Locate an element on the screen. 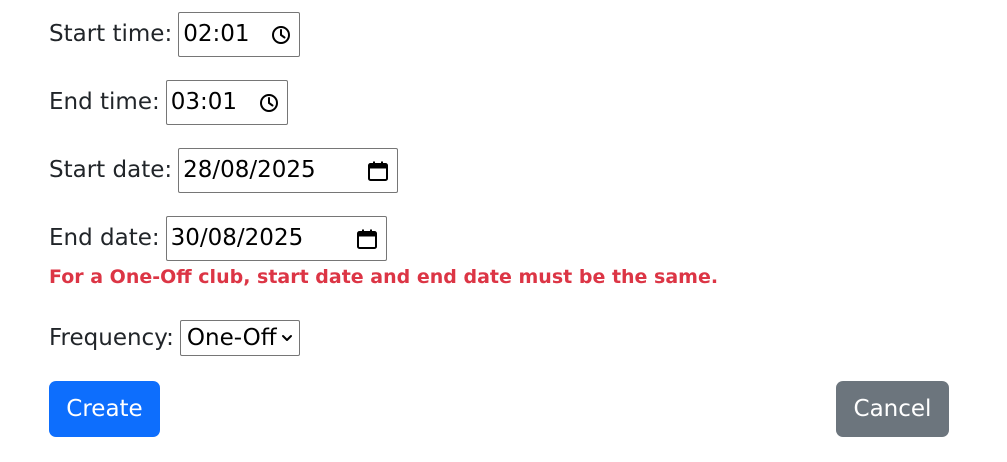  end-date-label: End date: is located at coordinates (104, 238).